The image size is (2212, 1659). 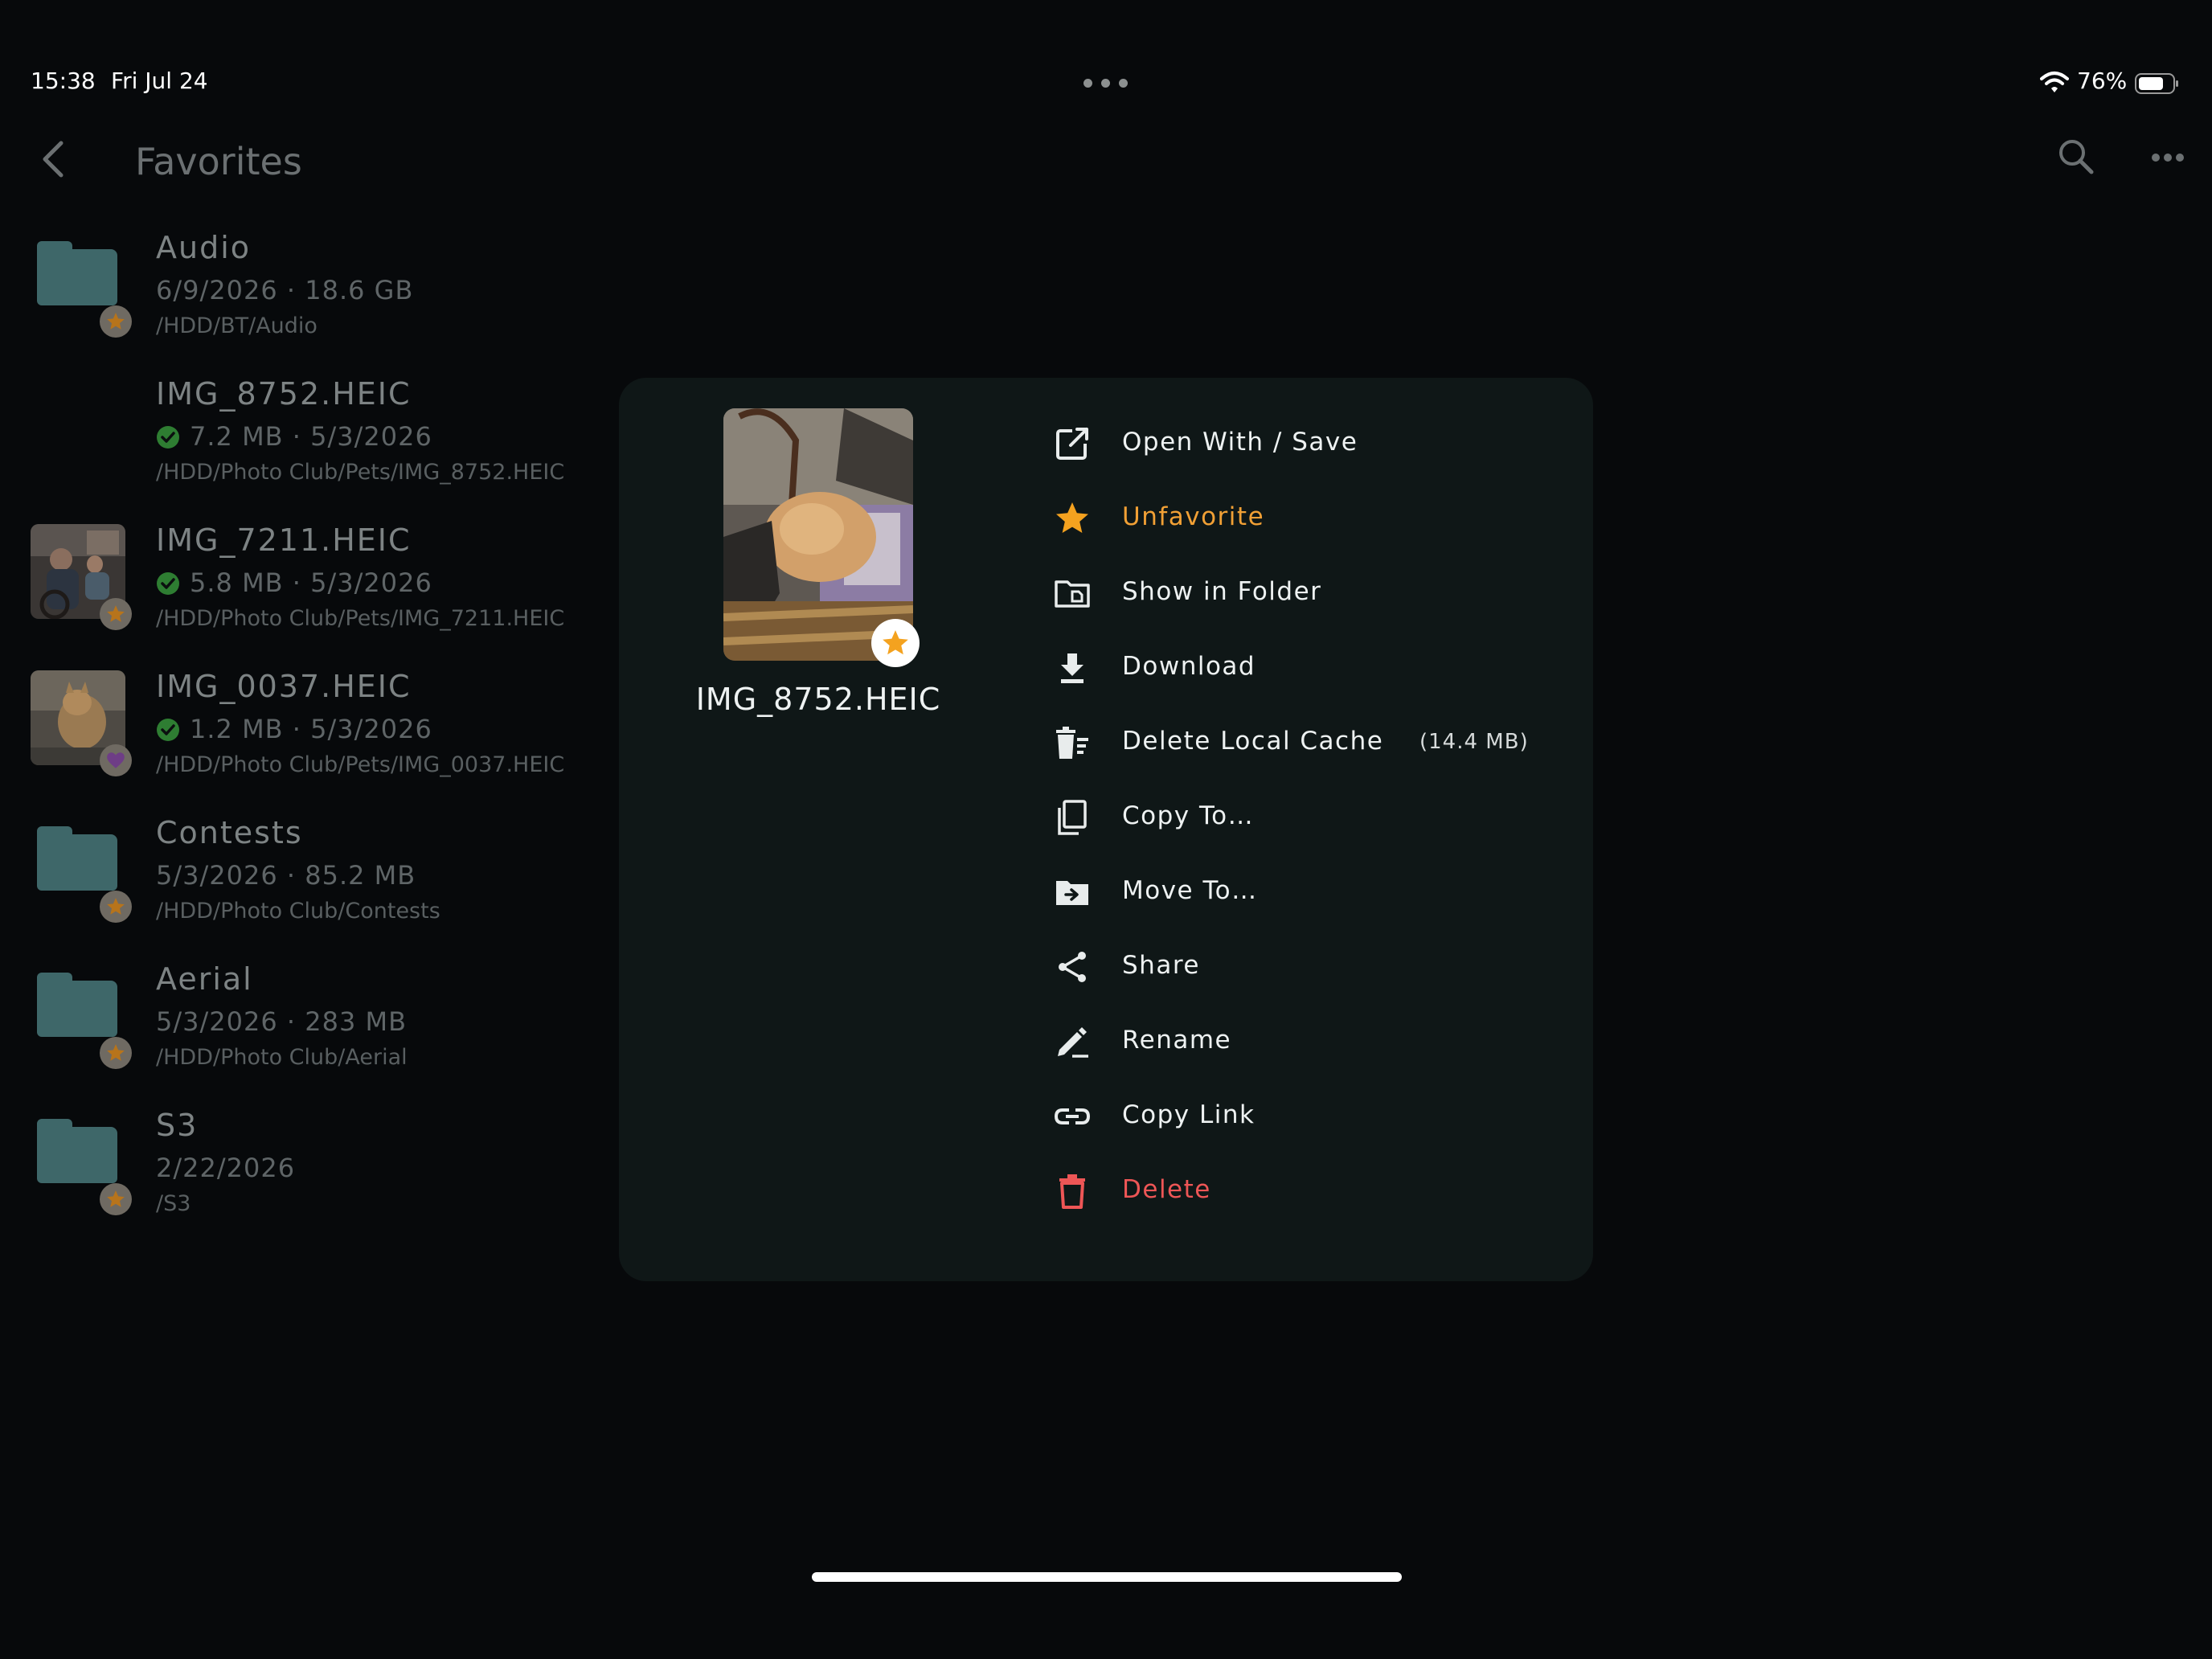 What do you see at coordinates (1310, 1116) in the screenshot?
I see `menu-item-copy-link: Copy Link` at bounding box center [1310, 1116].